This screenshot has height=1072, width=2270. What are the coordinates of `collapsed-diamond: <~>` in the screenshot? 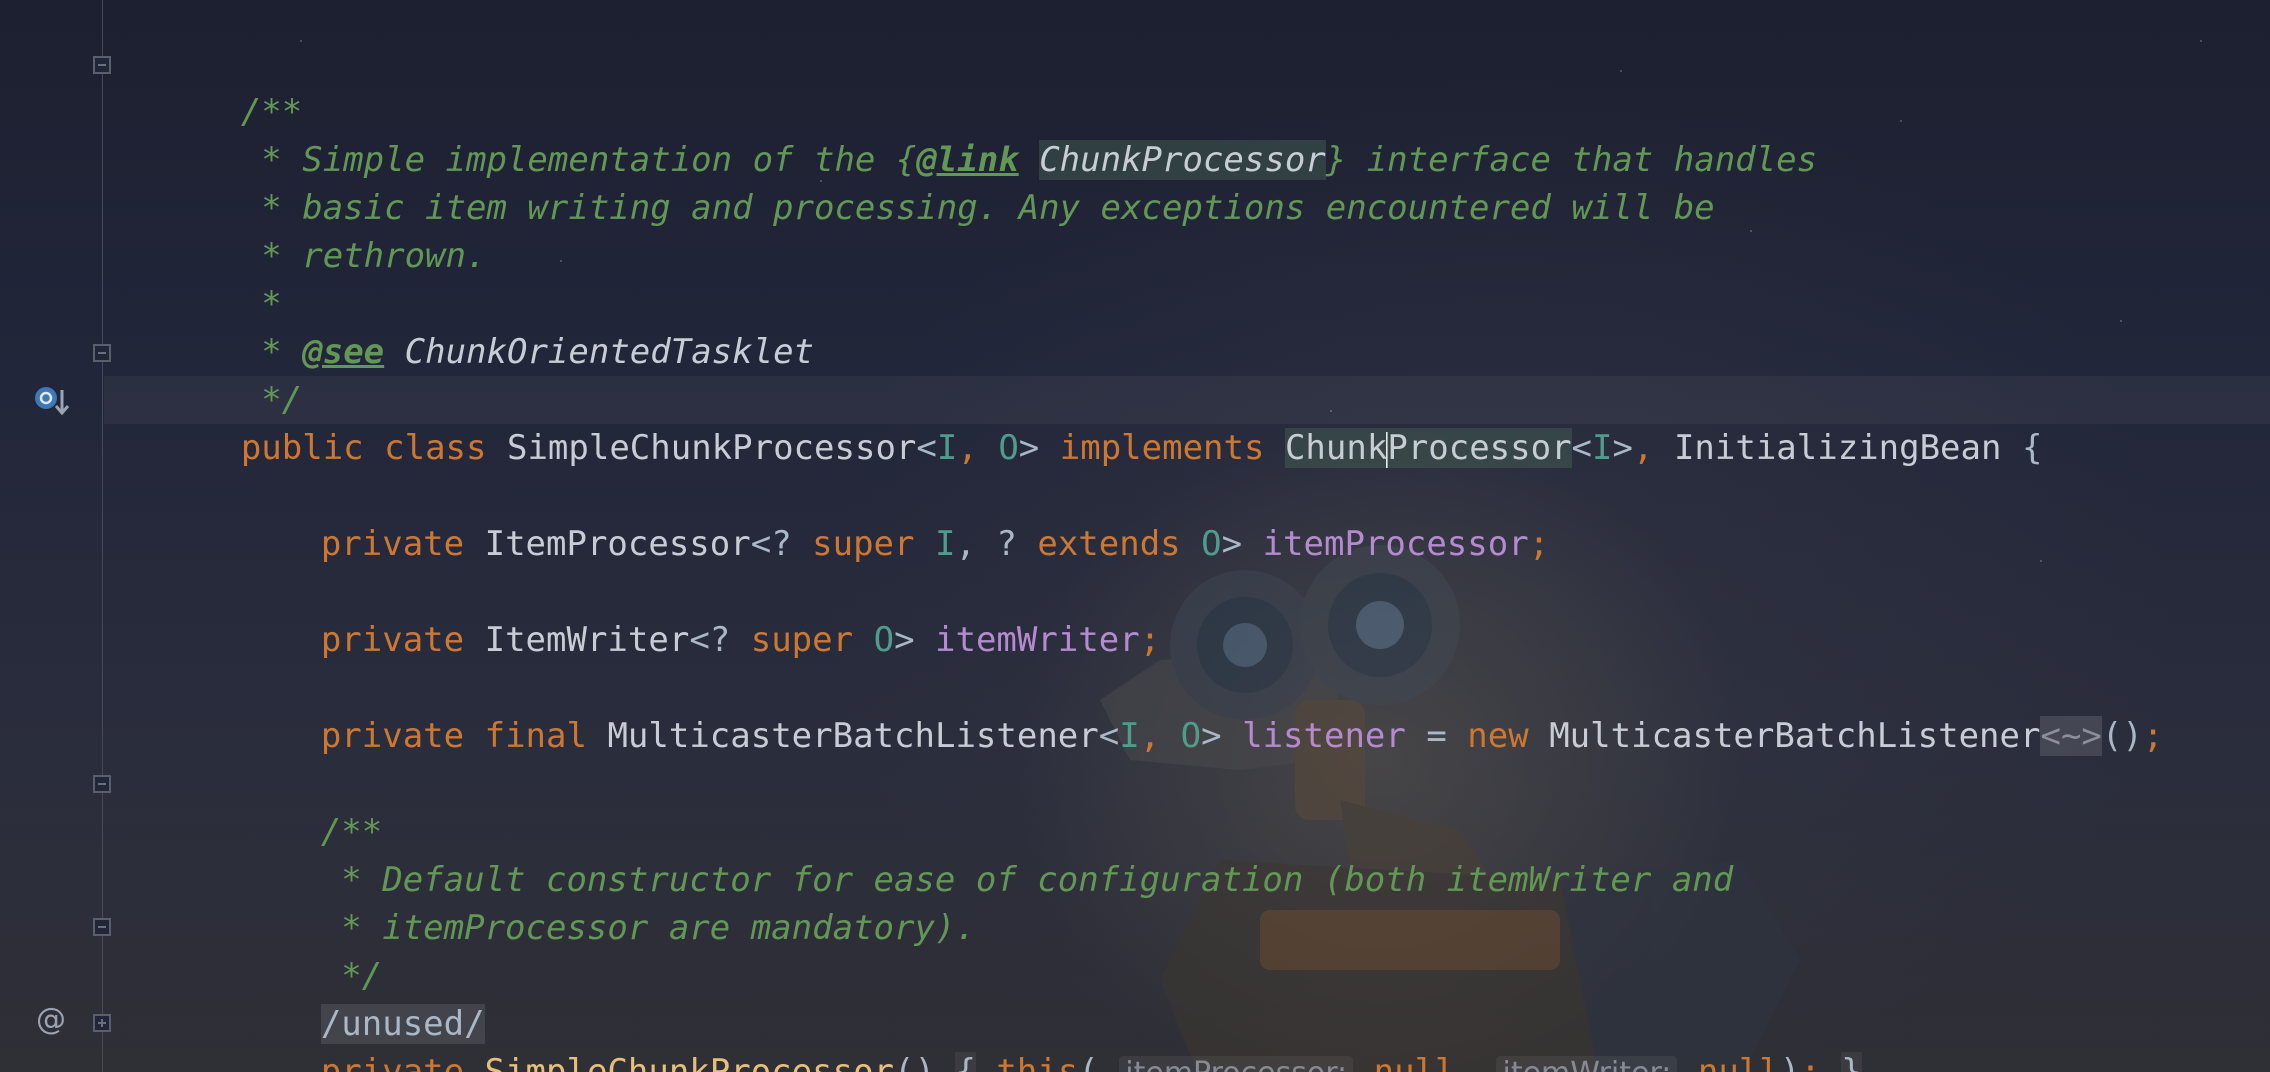 It's located at (2071, 736).